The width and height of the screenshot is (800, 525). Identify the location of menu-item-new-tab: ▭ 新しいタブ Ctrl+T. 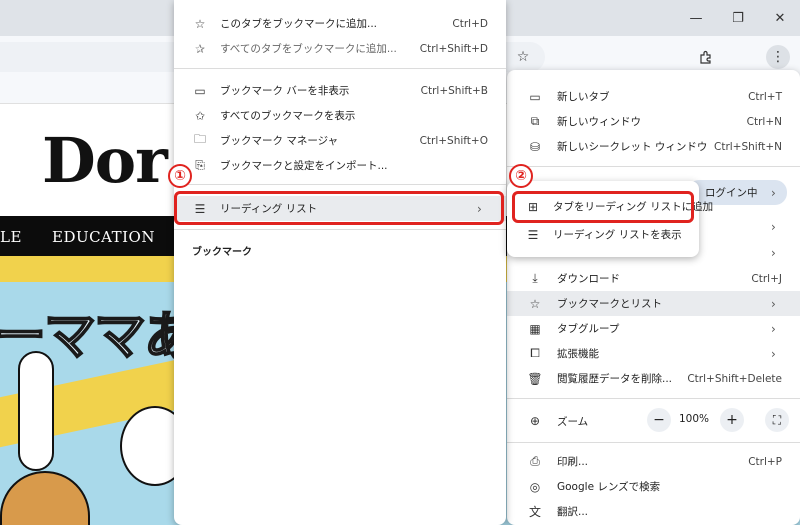
(653, 96).